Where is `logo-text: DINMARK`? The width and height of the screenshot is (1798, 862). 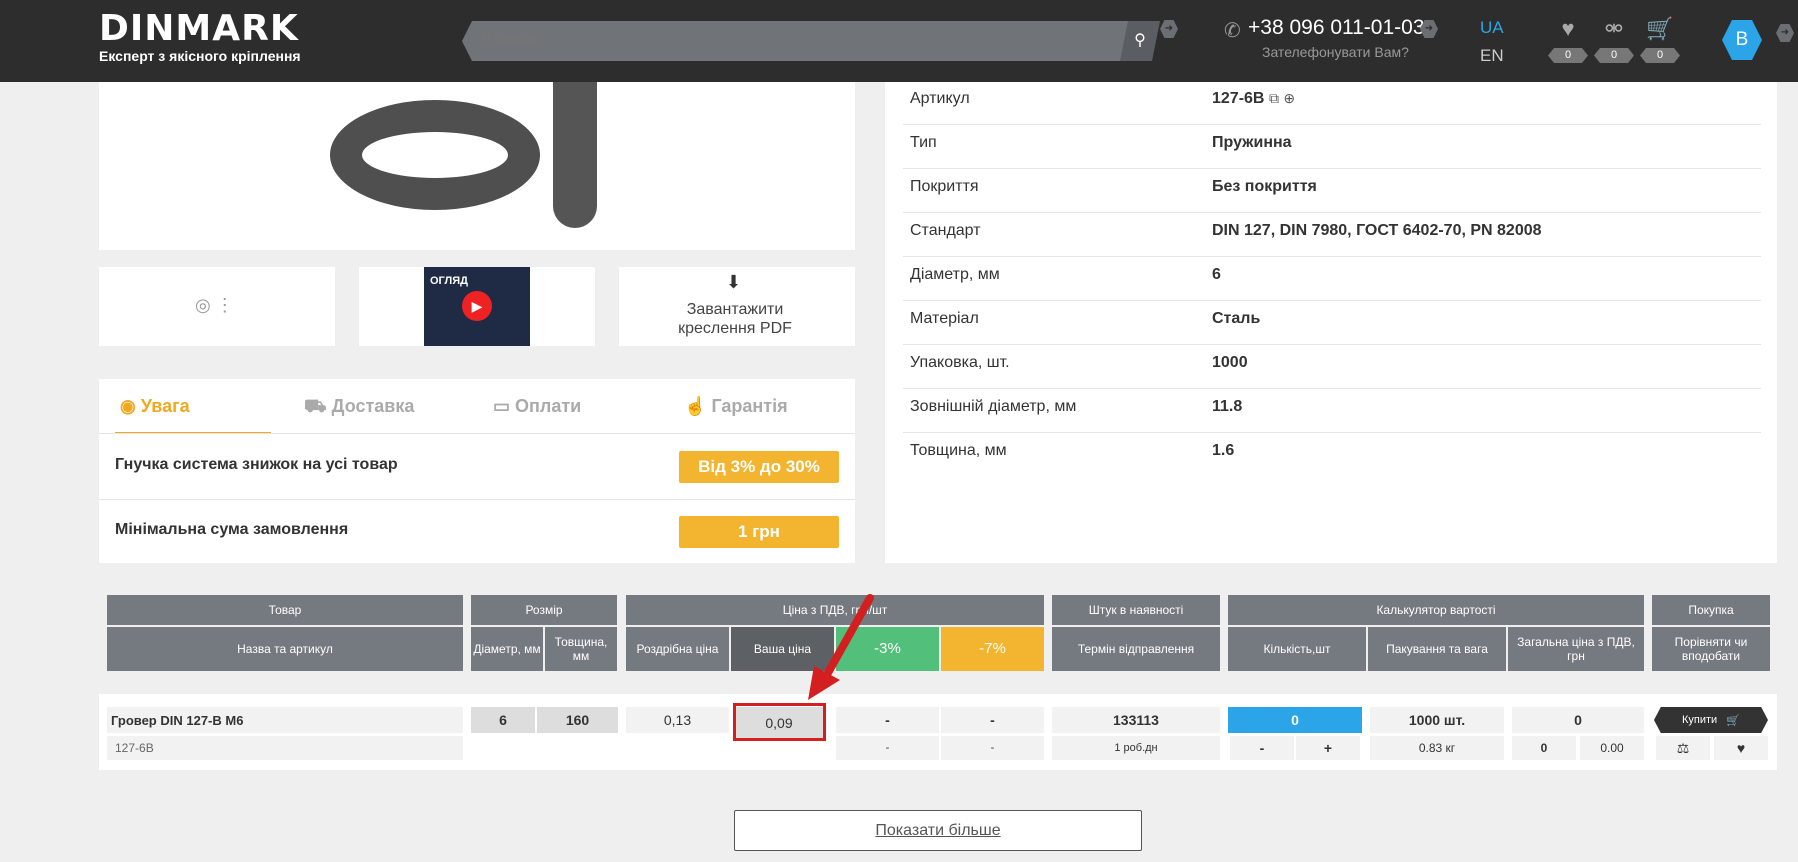
logo-text: DINMARK is located at coordinates (199, 28).